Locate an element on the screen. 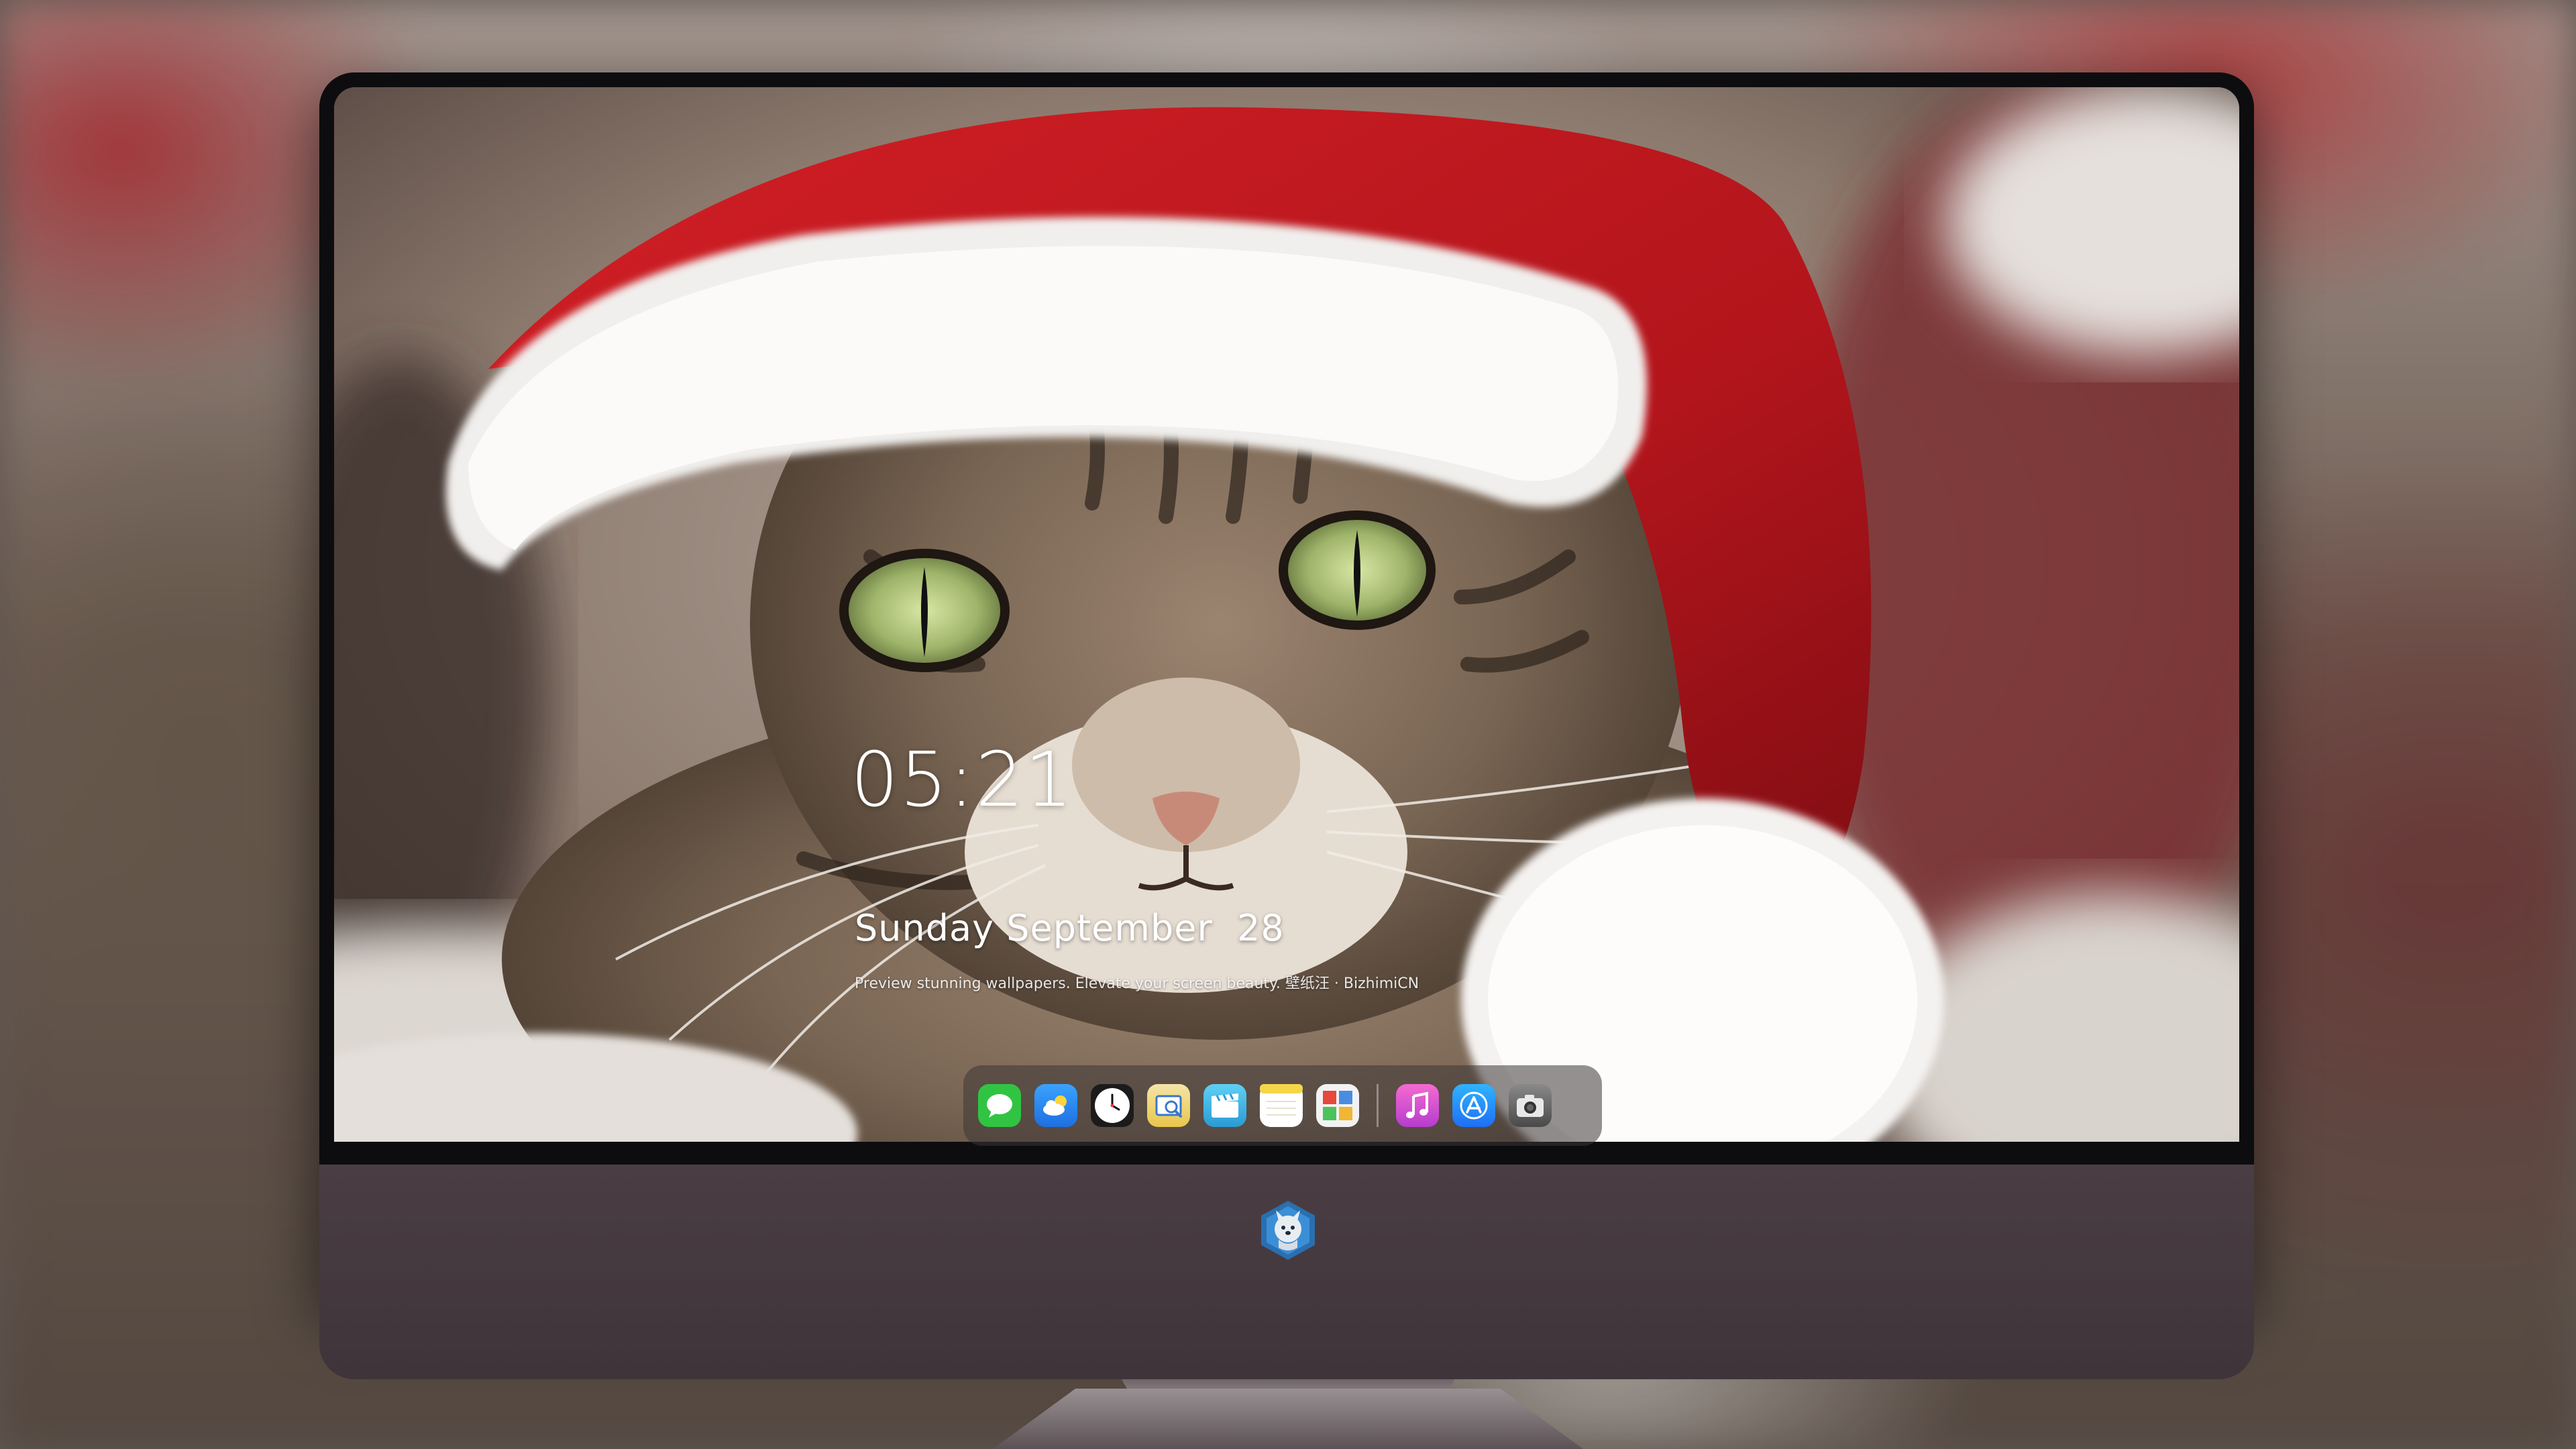  weather-icon is located at coordinates (1055, 1105).